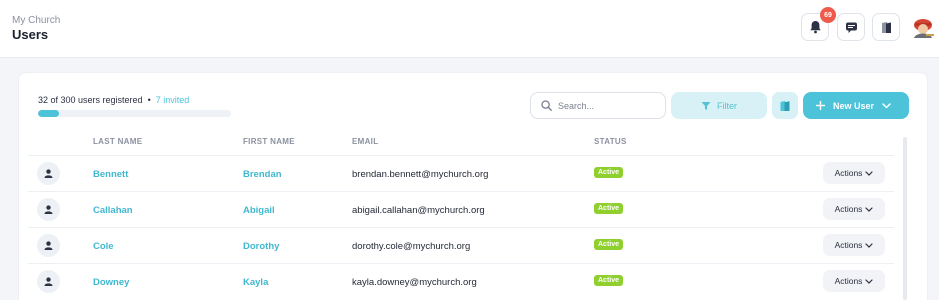 Image resolution: width=939 pixels, height=300 pixels. Describe the element at coordinates (173, 100) in the screenshot. I see `invited-link: 7 invited` at that location.